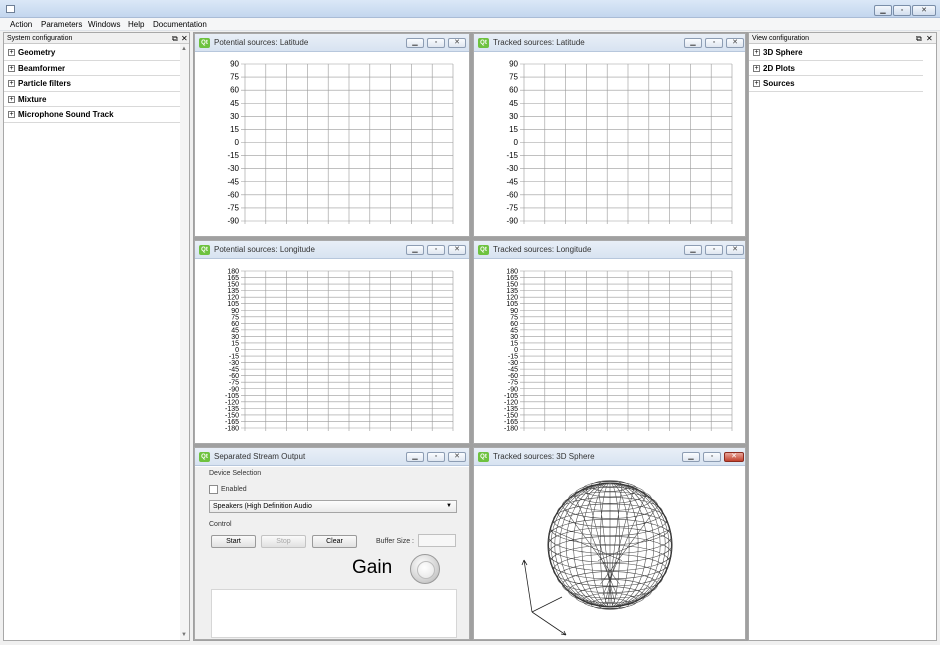 Image resolution: width=940 pixels, height=645 pixels. I want to click on y-tick-label: 75, so click(234, 77).